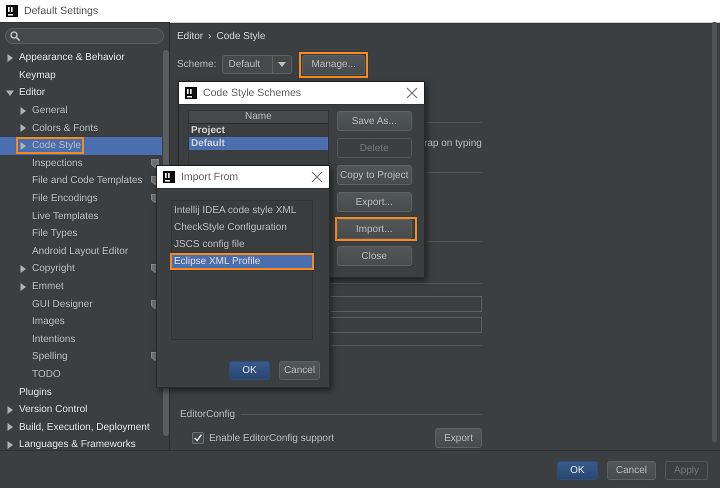 The height and width of the screenshot is (488, 720). I want to click on list-item: Eclipse XML Profile, so click(242, 261).